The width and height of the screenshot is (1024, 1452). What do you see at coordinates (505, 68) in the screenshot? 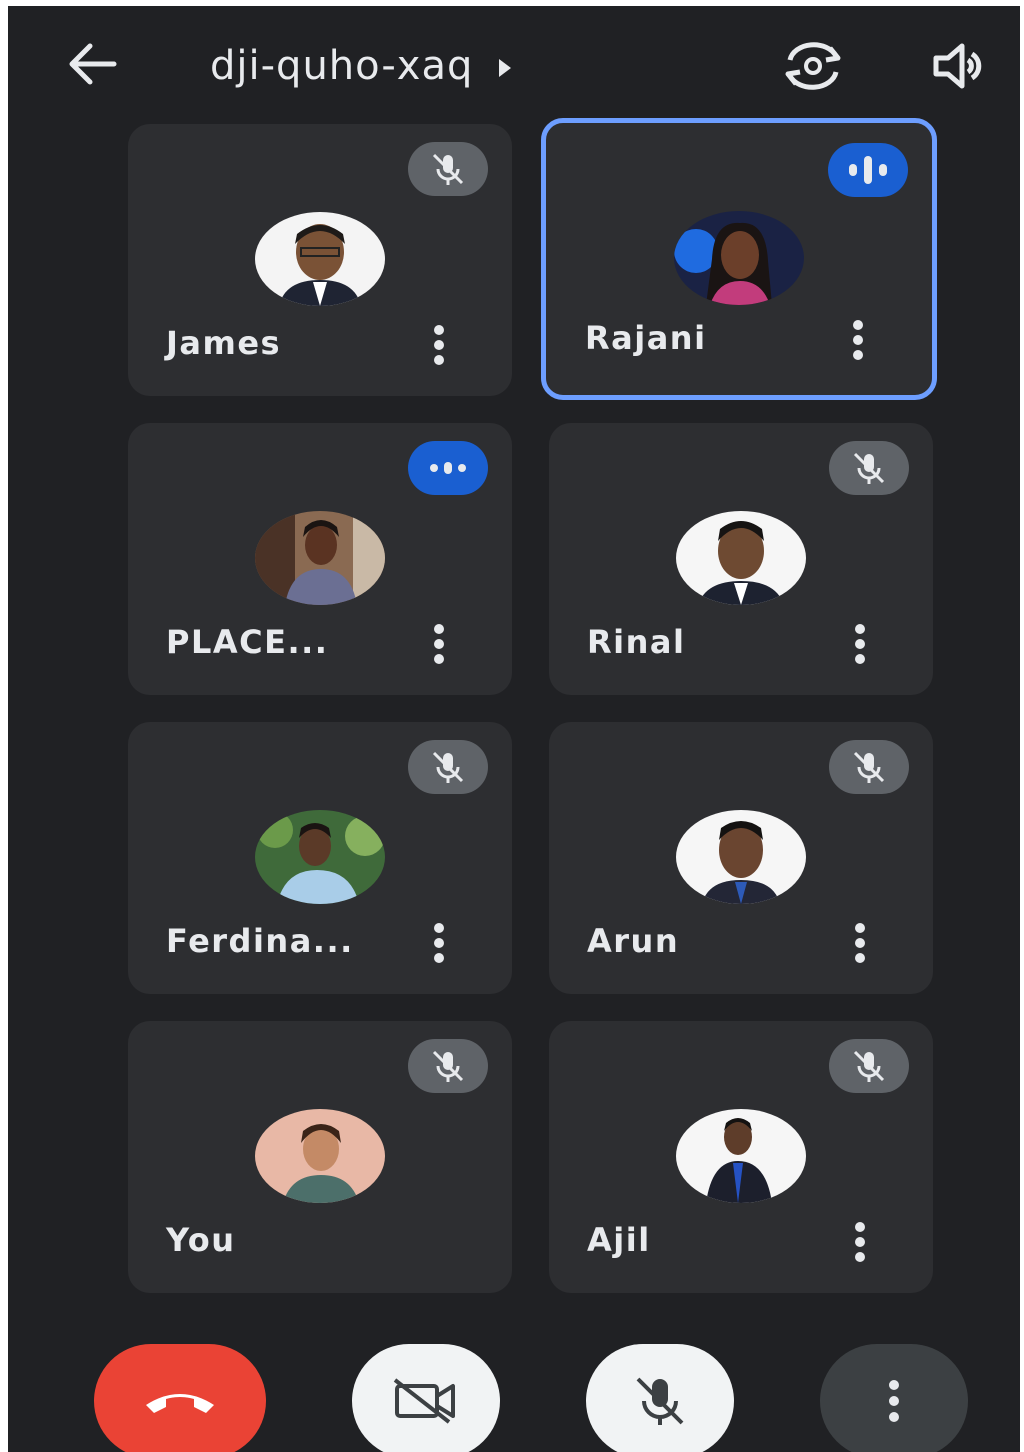
I see `chevron-right-icon` at bounding box center [505, 68].